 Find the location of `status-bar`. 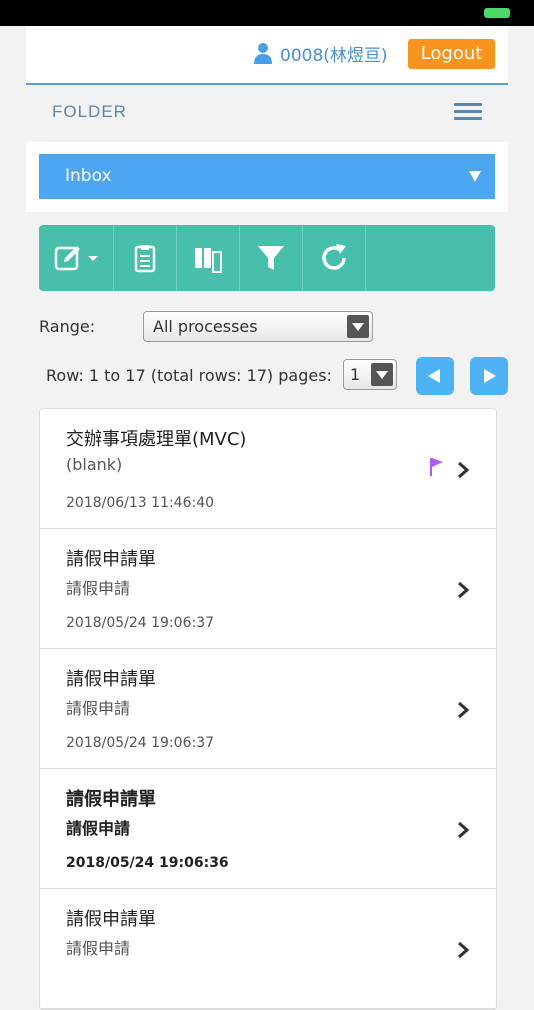

status-bar is located at coordinates (267, 13).